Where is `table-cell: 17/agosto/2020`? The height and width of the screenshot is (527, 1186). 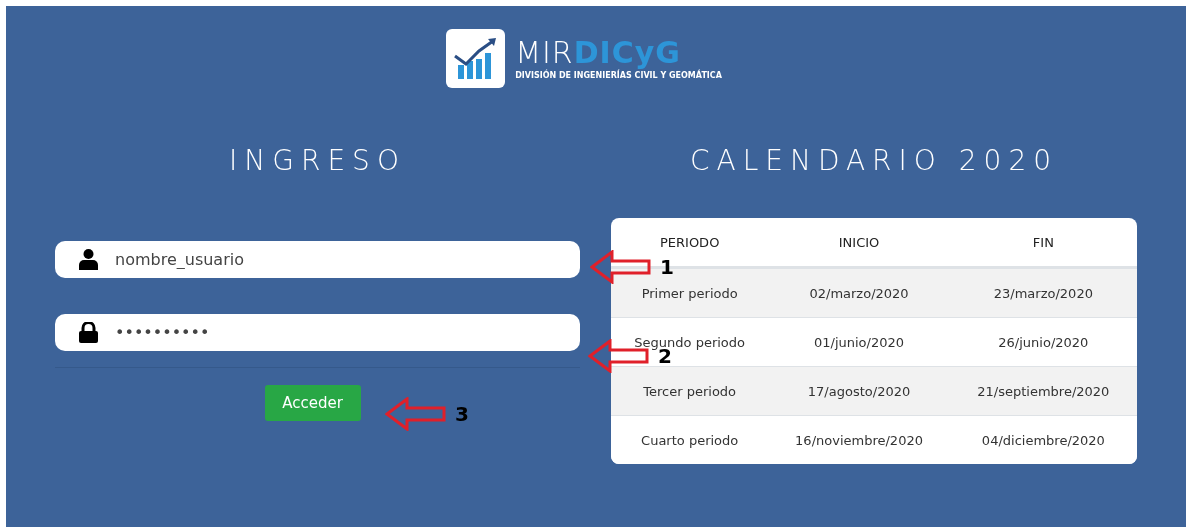
table-cell: 17/agosto/2020 is located at coordinates (859, 390).